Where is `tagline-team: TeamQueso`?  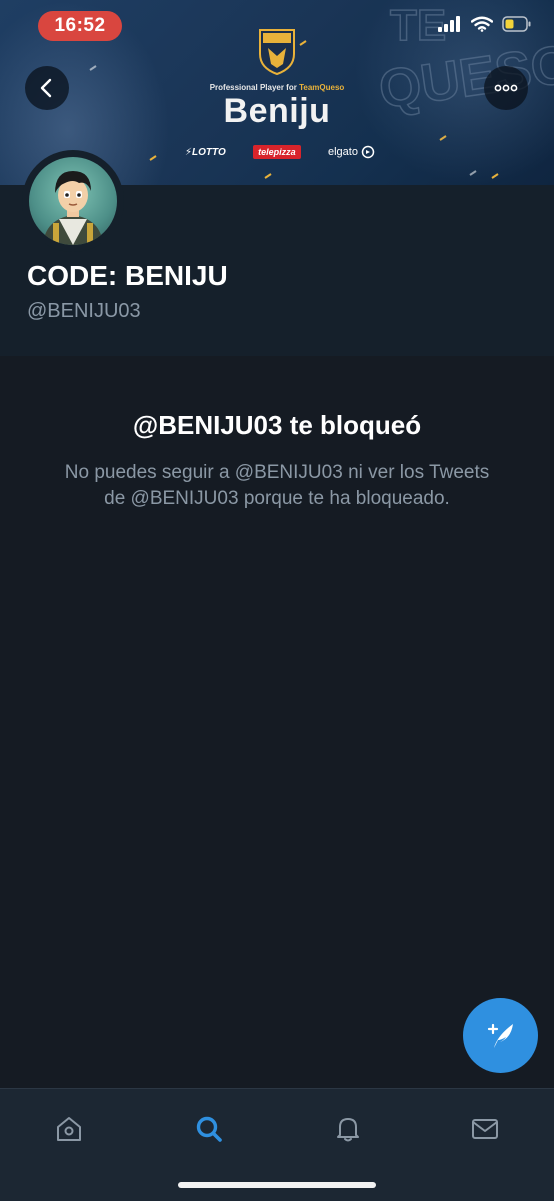 tagline-team: TeamQueso is located at coordinates (322, 87).